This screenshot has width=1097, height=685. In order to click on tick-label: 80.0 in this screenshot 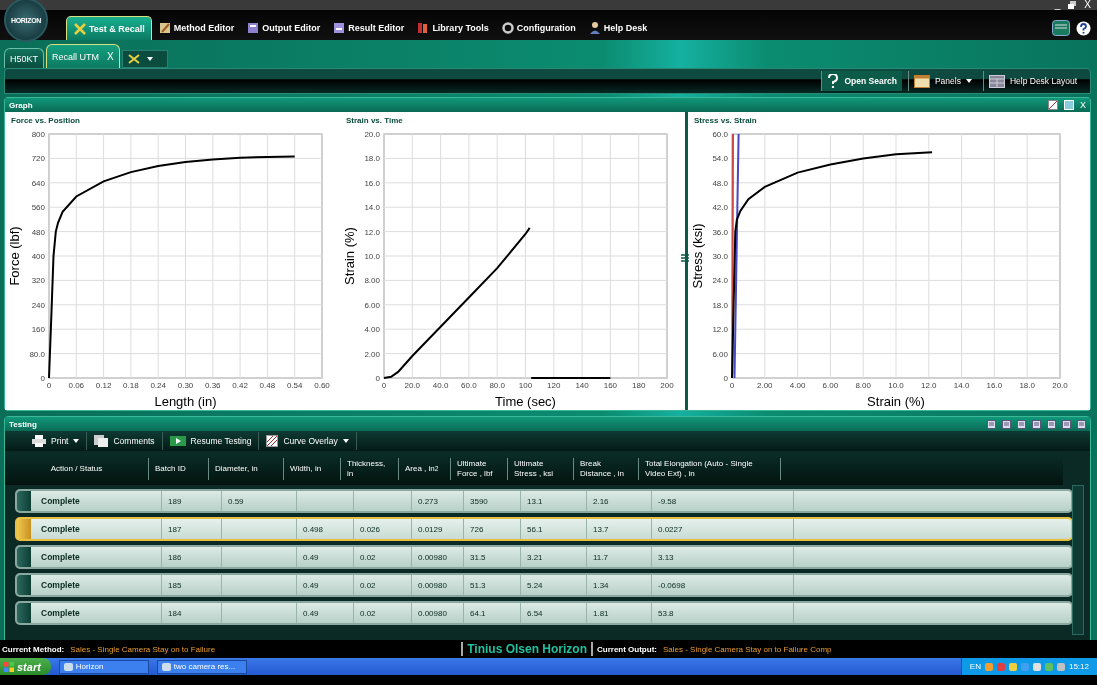, I will do `click(497, 385)`.